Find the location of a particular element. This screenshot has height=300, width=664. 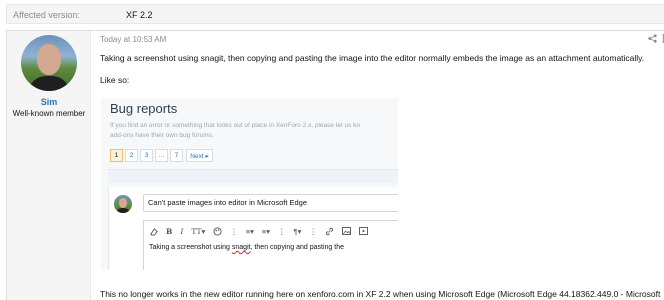

link-icon is located at coordinates (329, 231).